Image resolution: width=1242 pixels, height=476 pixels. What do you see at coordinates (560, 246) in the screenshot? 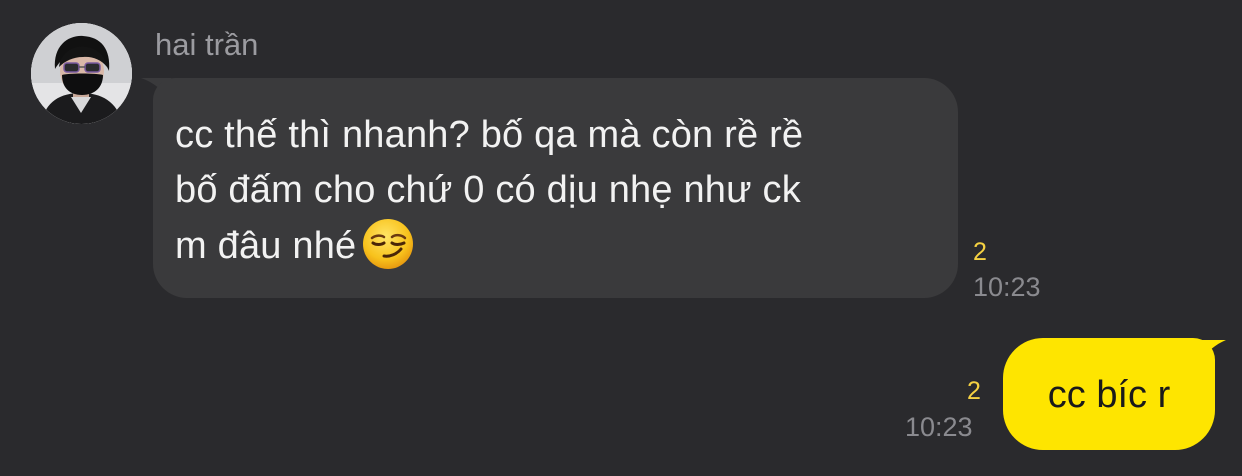
I see `incoming-message-line: m đâu nhé` at bounding box center [560, 246].